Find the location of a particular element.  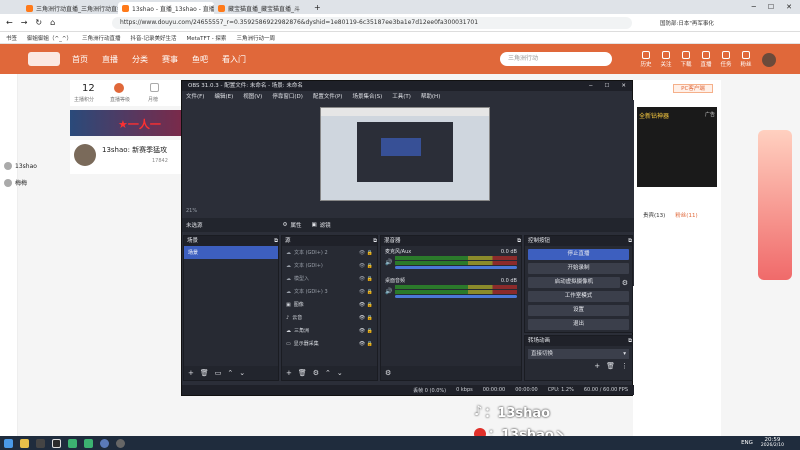

source-settings-icon: ⚙ is located at coordinates (316, 373).